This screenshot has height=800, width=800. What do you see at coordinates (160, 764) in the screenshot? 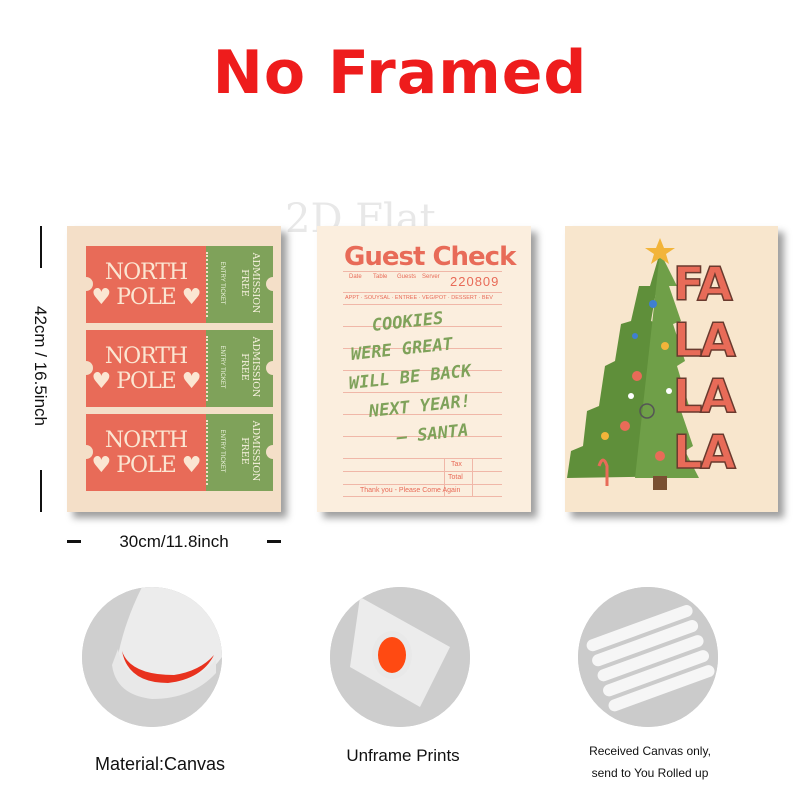
I see `material-caption: Material:Canvas` at bounding box center [160, 764].